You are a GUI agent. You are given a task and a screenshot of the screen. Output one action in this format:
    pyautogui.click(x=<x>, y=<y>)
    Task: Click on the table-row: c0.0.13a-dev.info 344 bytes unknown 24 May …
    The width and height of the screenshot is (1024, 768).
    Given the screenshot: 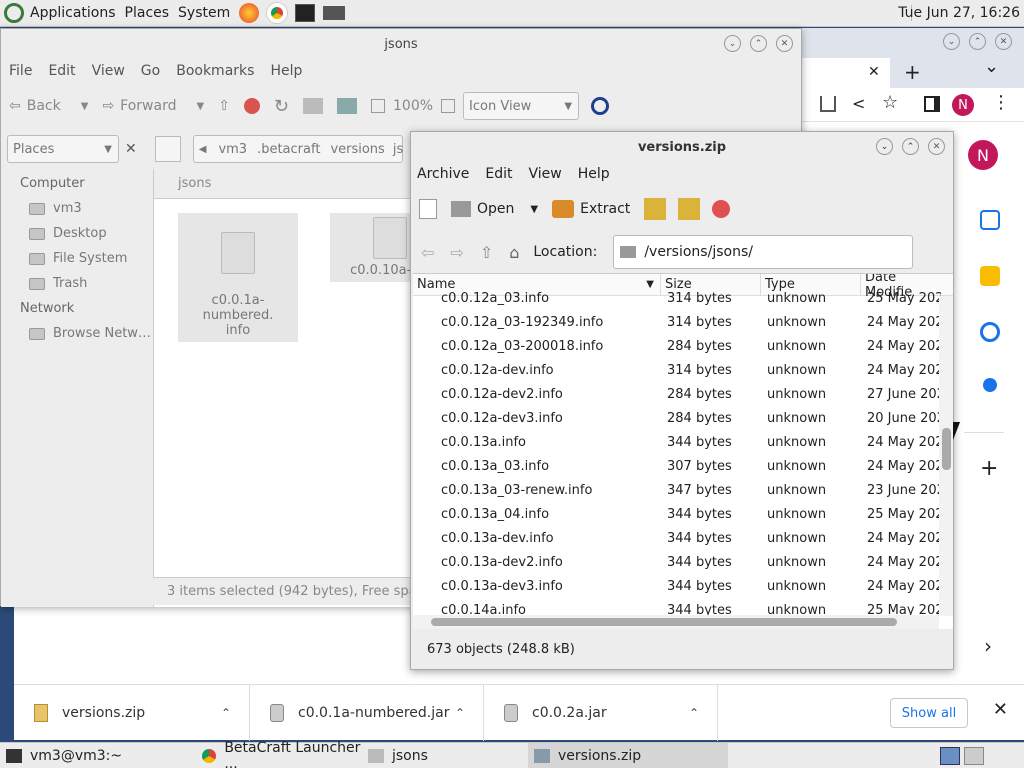 What is the action you would take?
    pyautogui.click(x=683, y=538)
    